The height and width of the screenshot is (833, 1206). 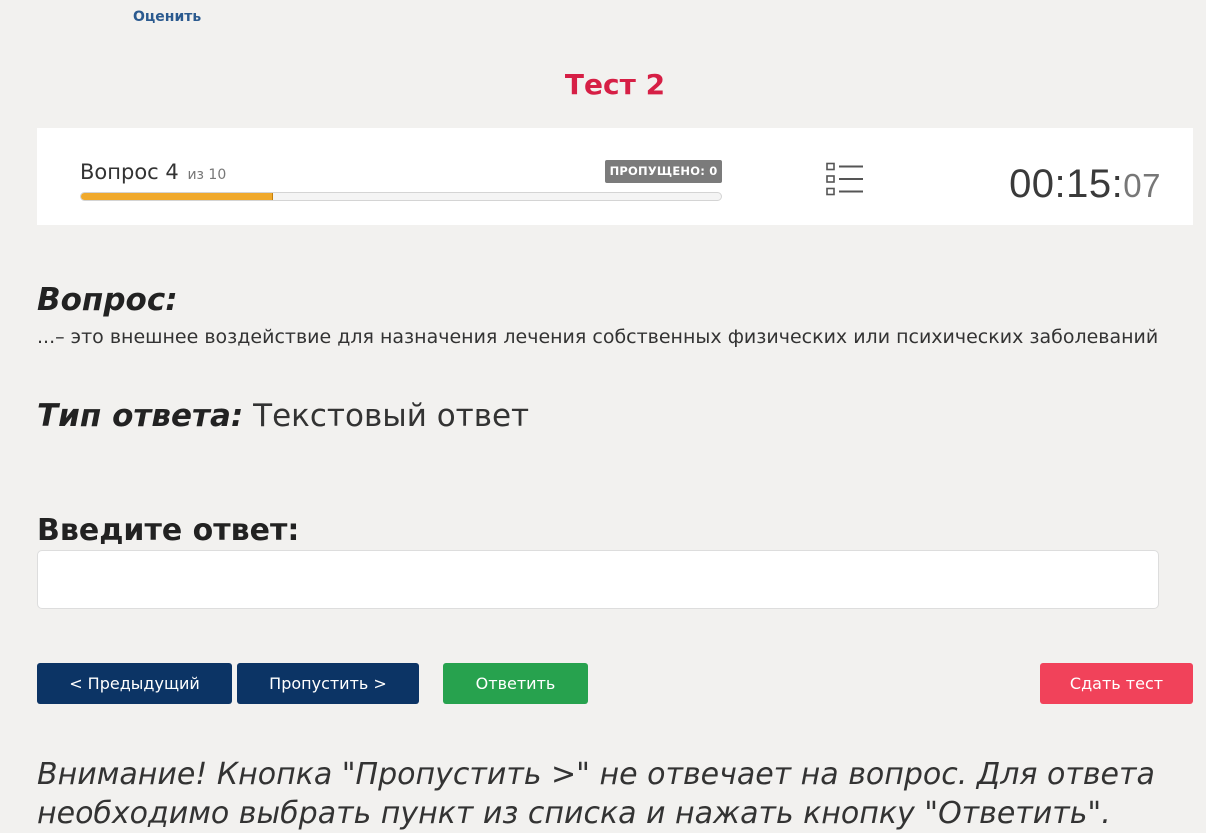 I want to click on previous-button: < Предыдущий, so click(x=134, y=683).